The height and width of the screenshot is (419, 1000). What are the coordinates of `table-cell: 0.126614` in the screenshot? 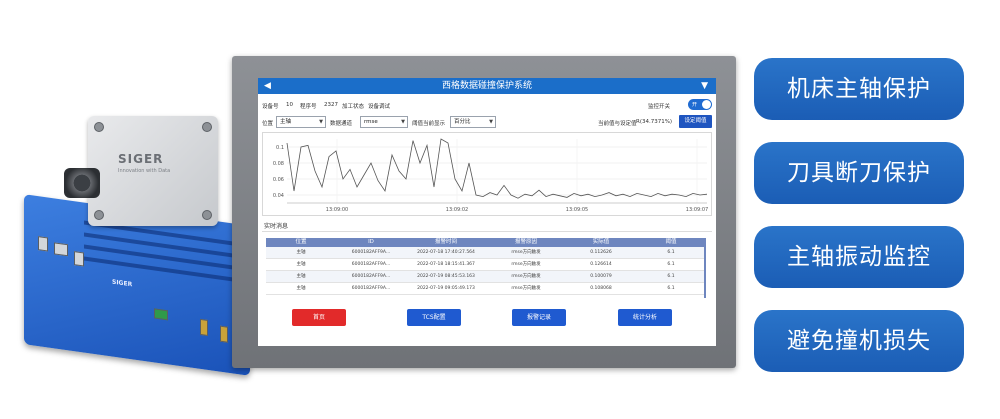 It's located at (601, 264).